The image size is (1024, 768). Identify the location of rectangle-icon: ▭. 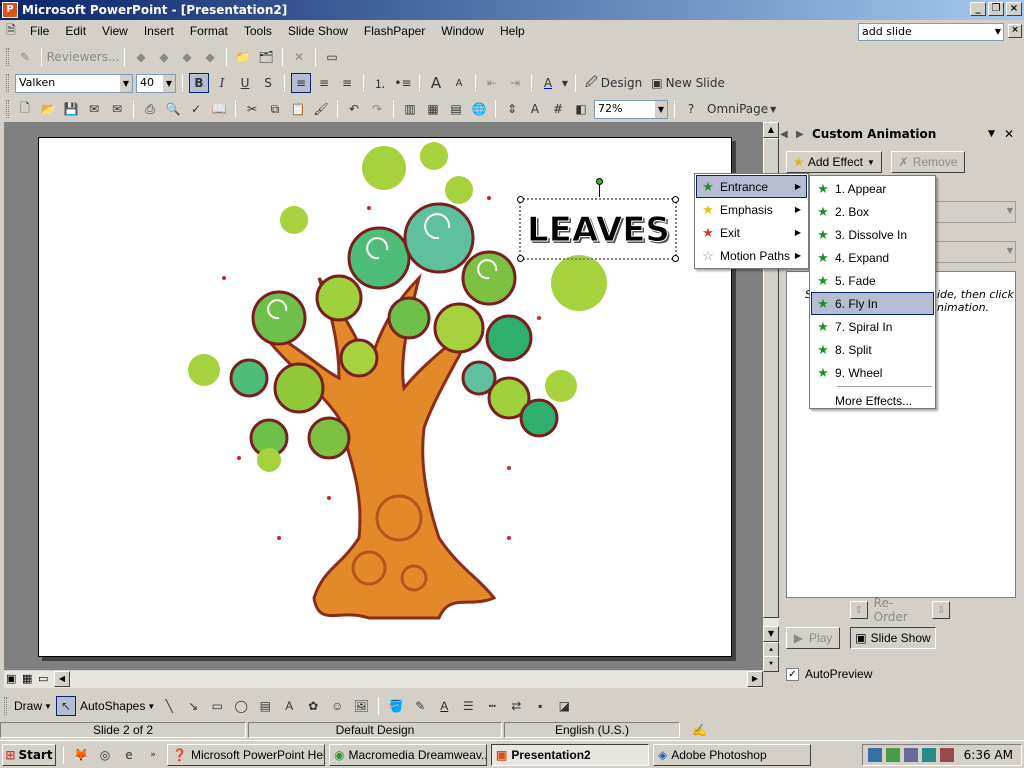
(217, 706).